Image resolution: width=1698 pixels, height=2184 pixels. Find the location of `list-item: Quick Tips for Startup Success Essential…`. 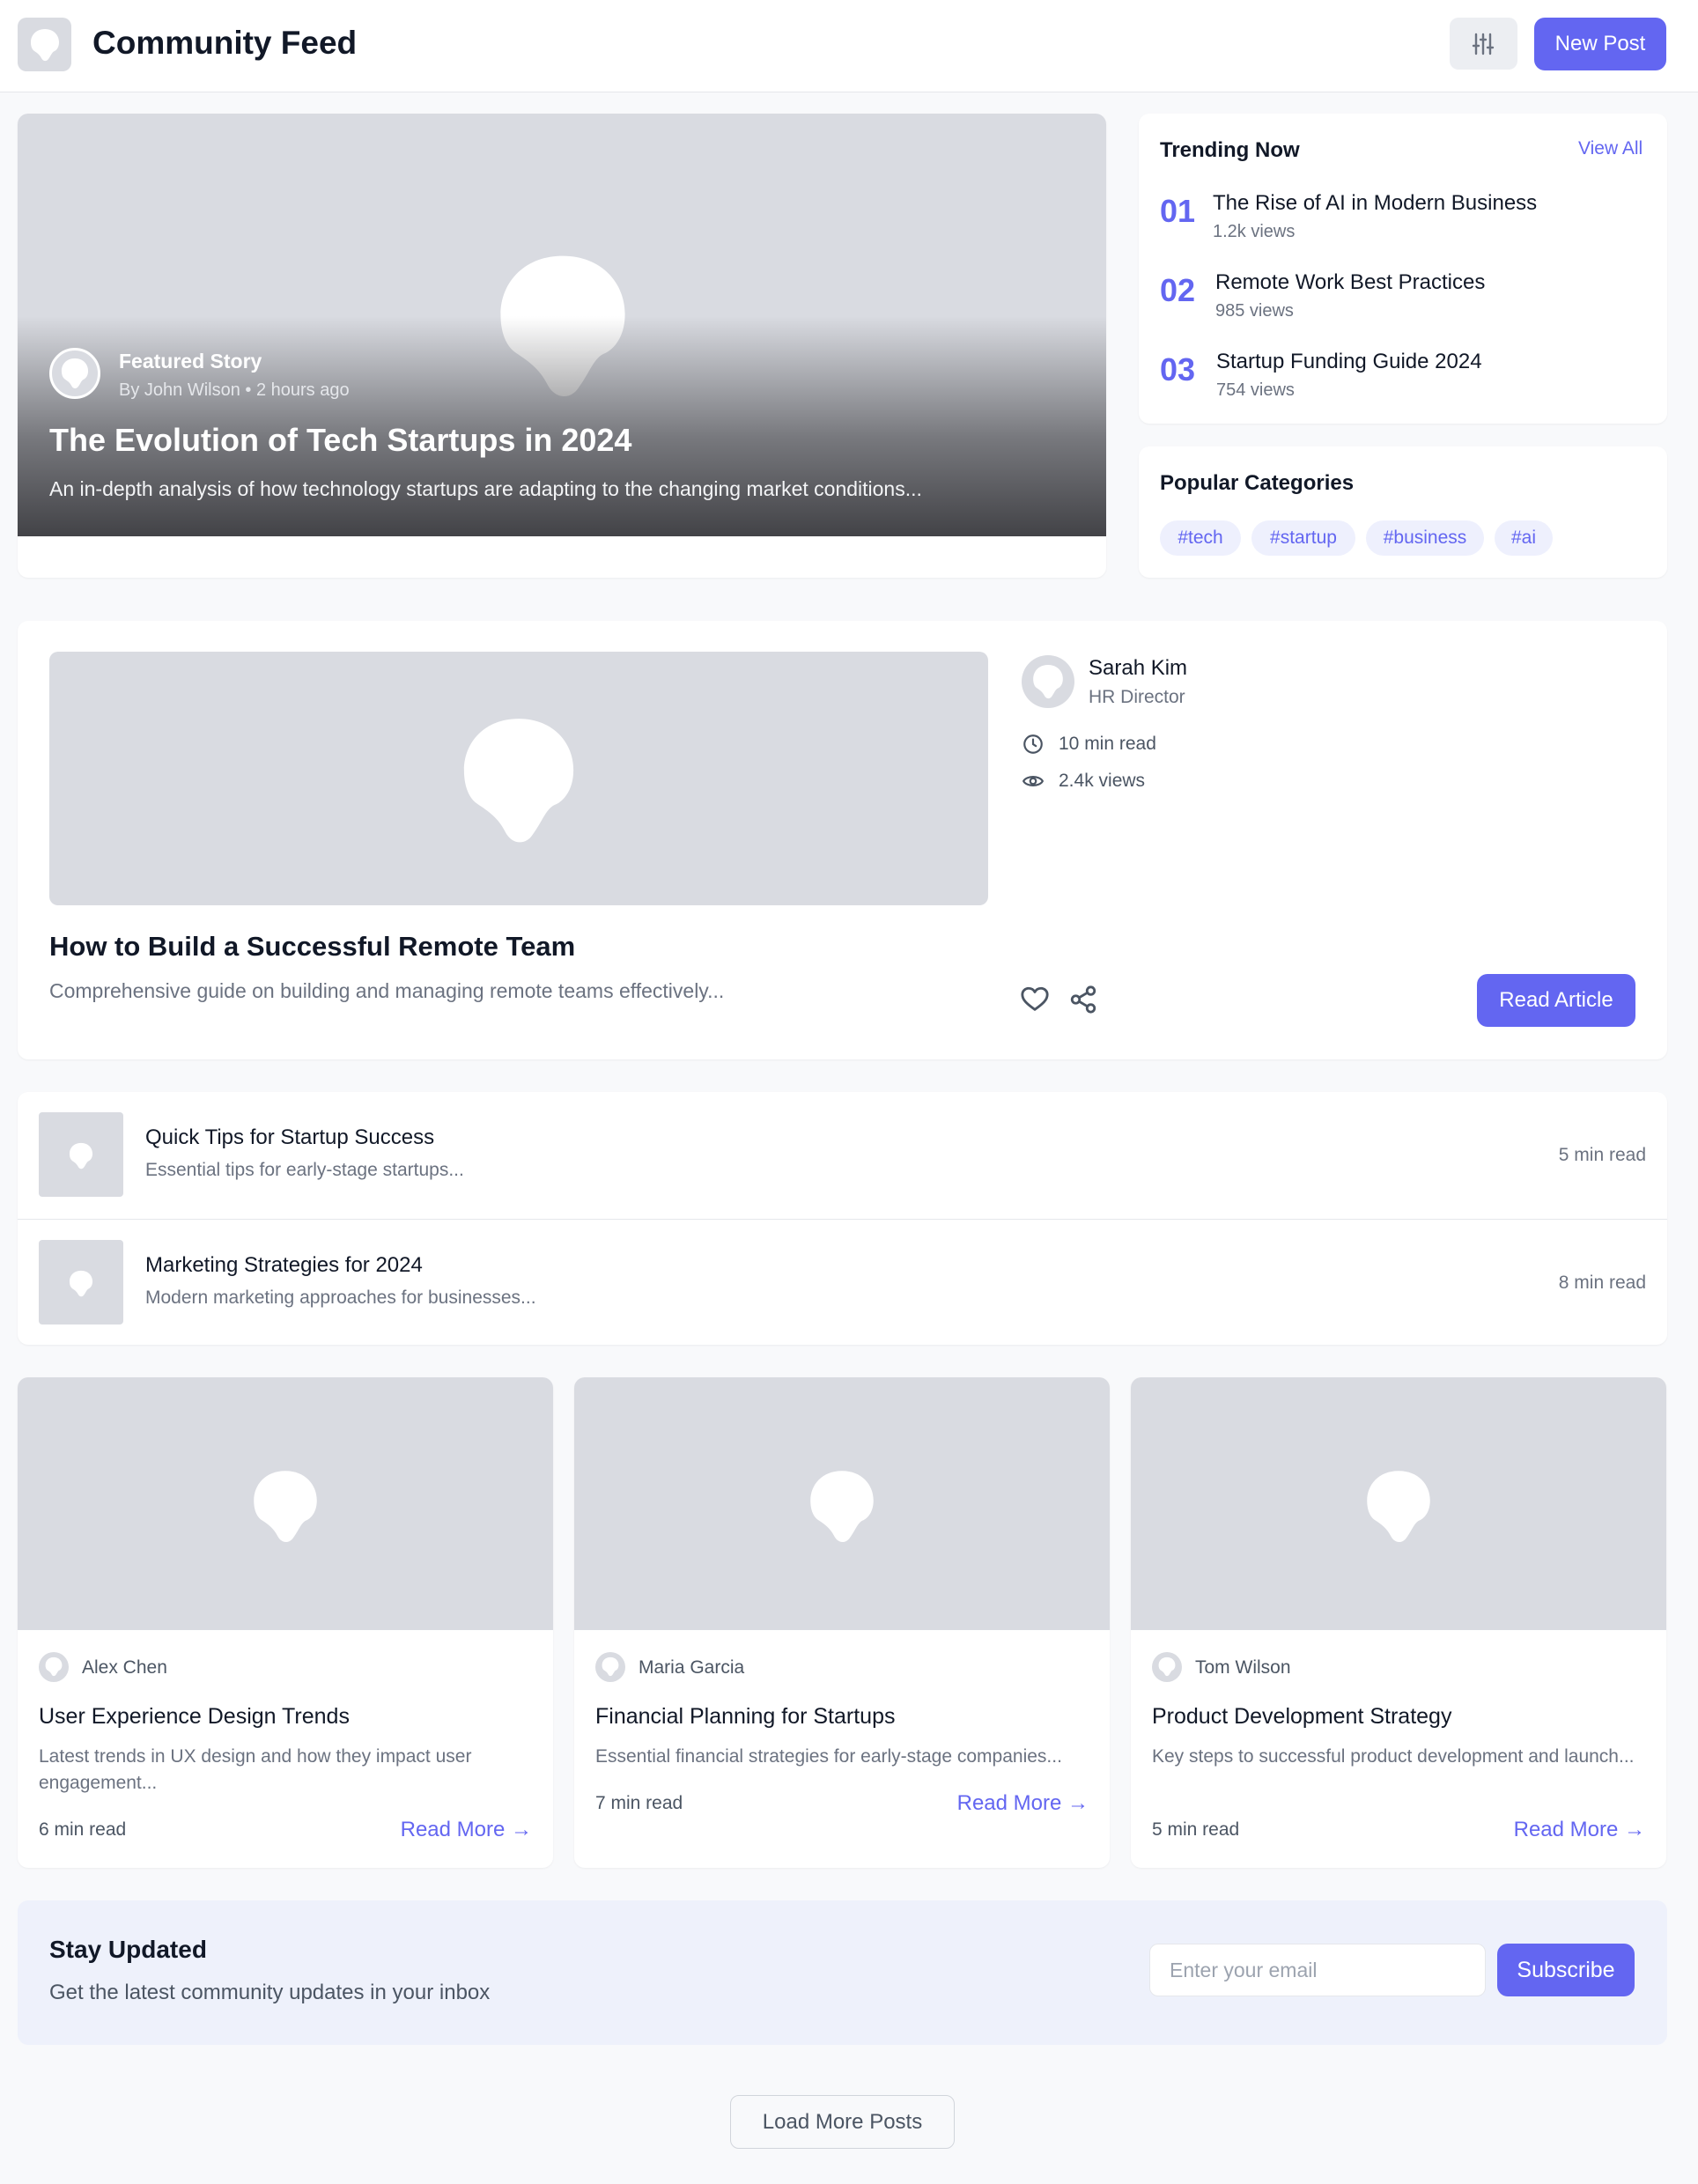

list-item: Quick Tips for Startup Success Essential… is located at coordinates (842, 1156).